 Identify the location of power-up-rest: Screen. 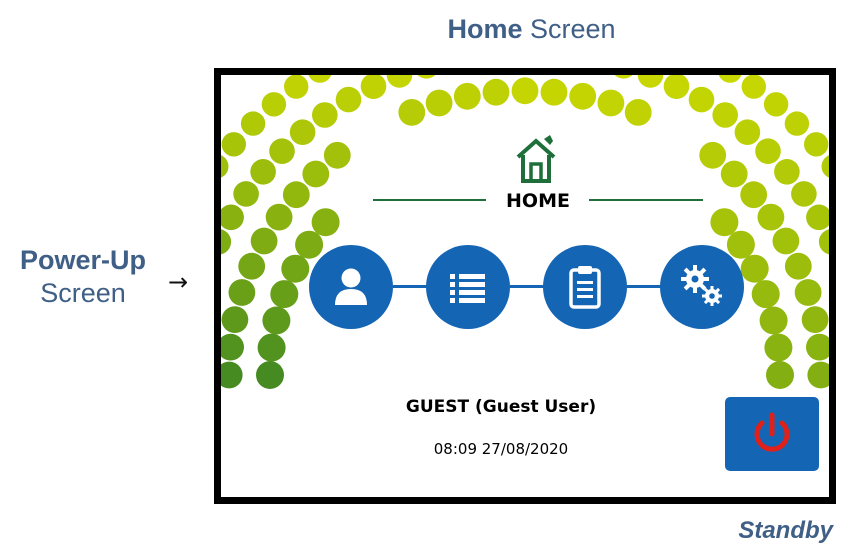
(83, 293).